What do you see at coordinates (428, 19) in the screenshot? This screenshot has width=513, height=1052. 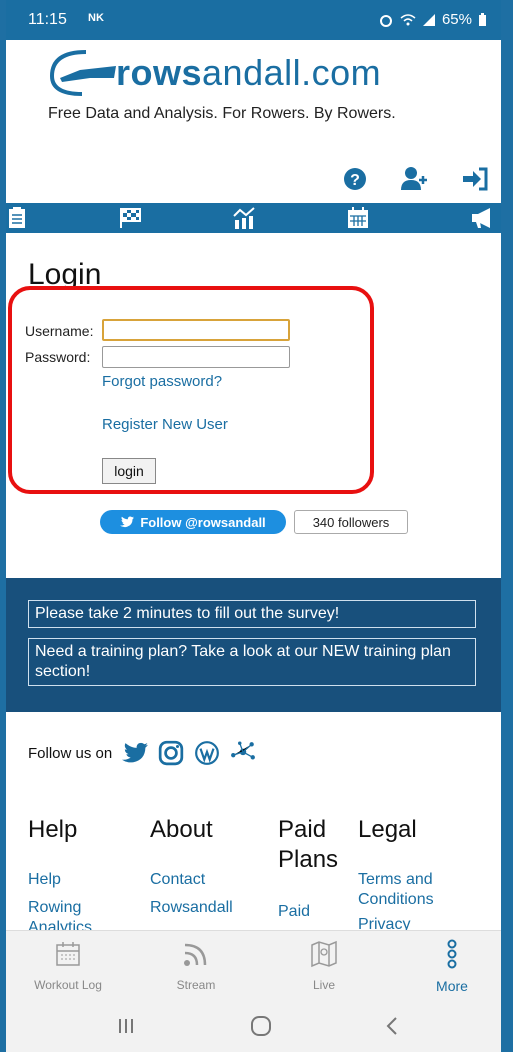 I see `signal-icon` at bounding box center [428, 19].